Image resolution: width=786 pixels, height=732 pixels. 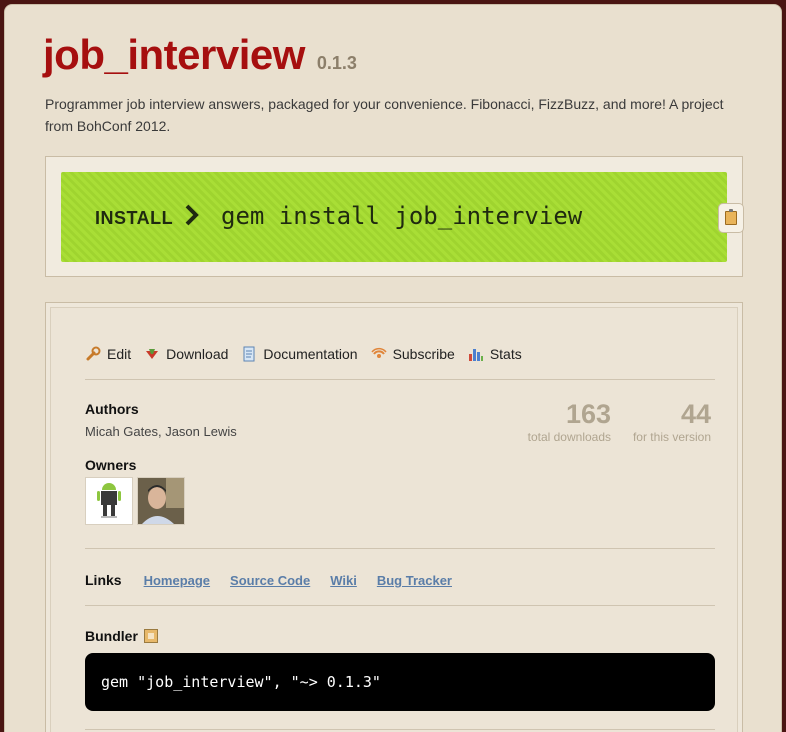 I want to click on document-icon, so click(x=249, y=354).